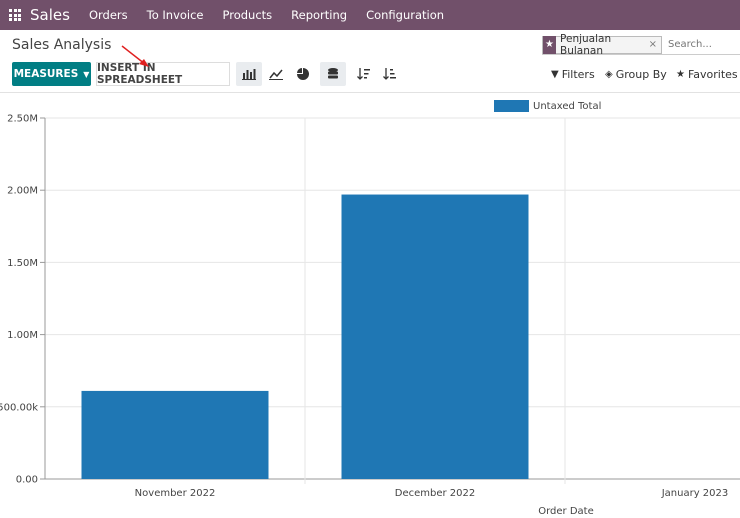 Image resolution: width=740 pixels, height=518 pixels. Describe the element at coordinates (435, 493) in the screenshot. I see `x-tick-label: December 2022` at that location.